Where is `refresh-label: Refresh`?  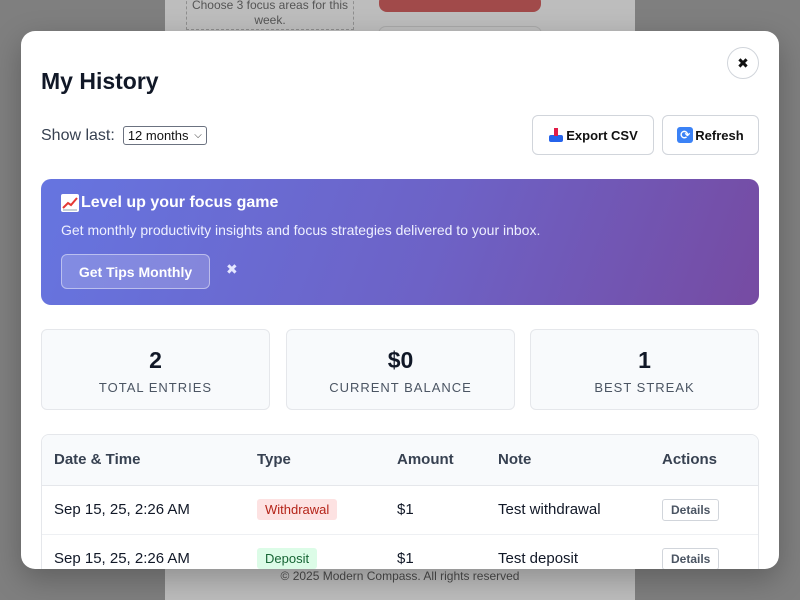 refresh-label: Refresh is located at coordinates (719, 135).